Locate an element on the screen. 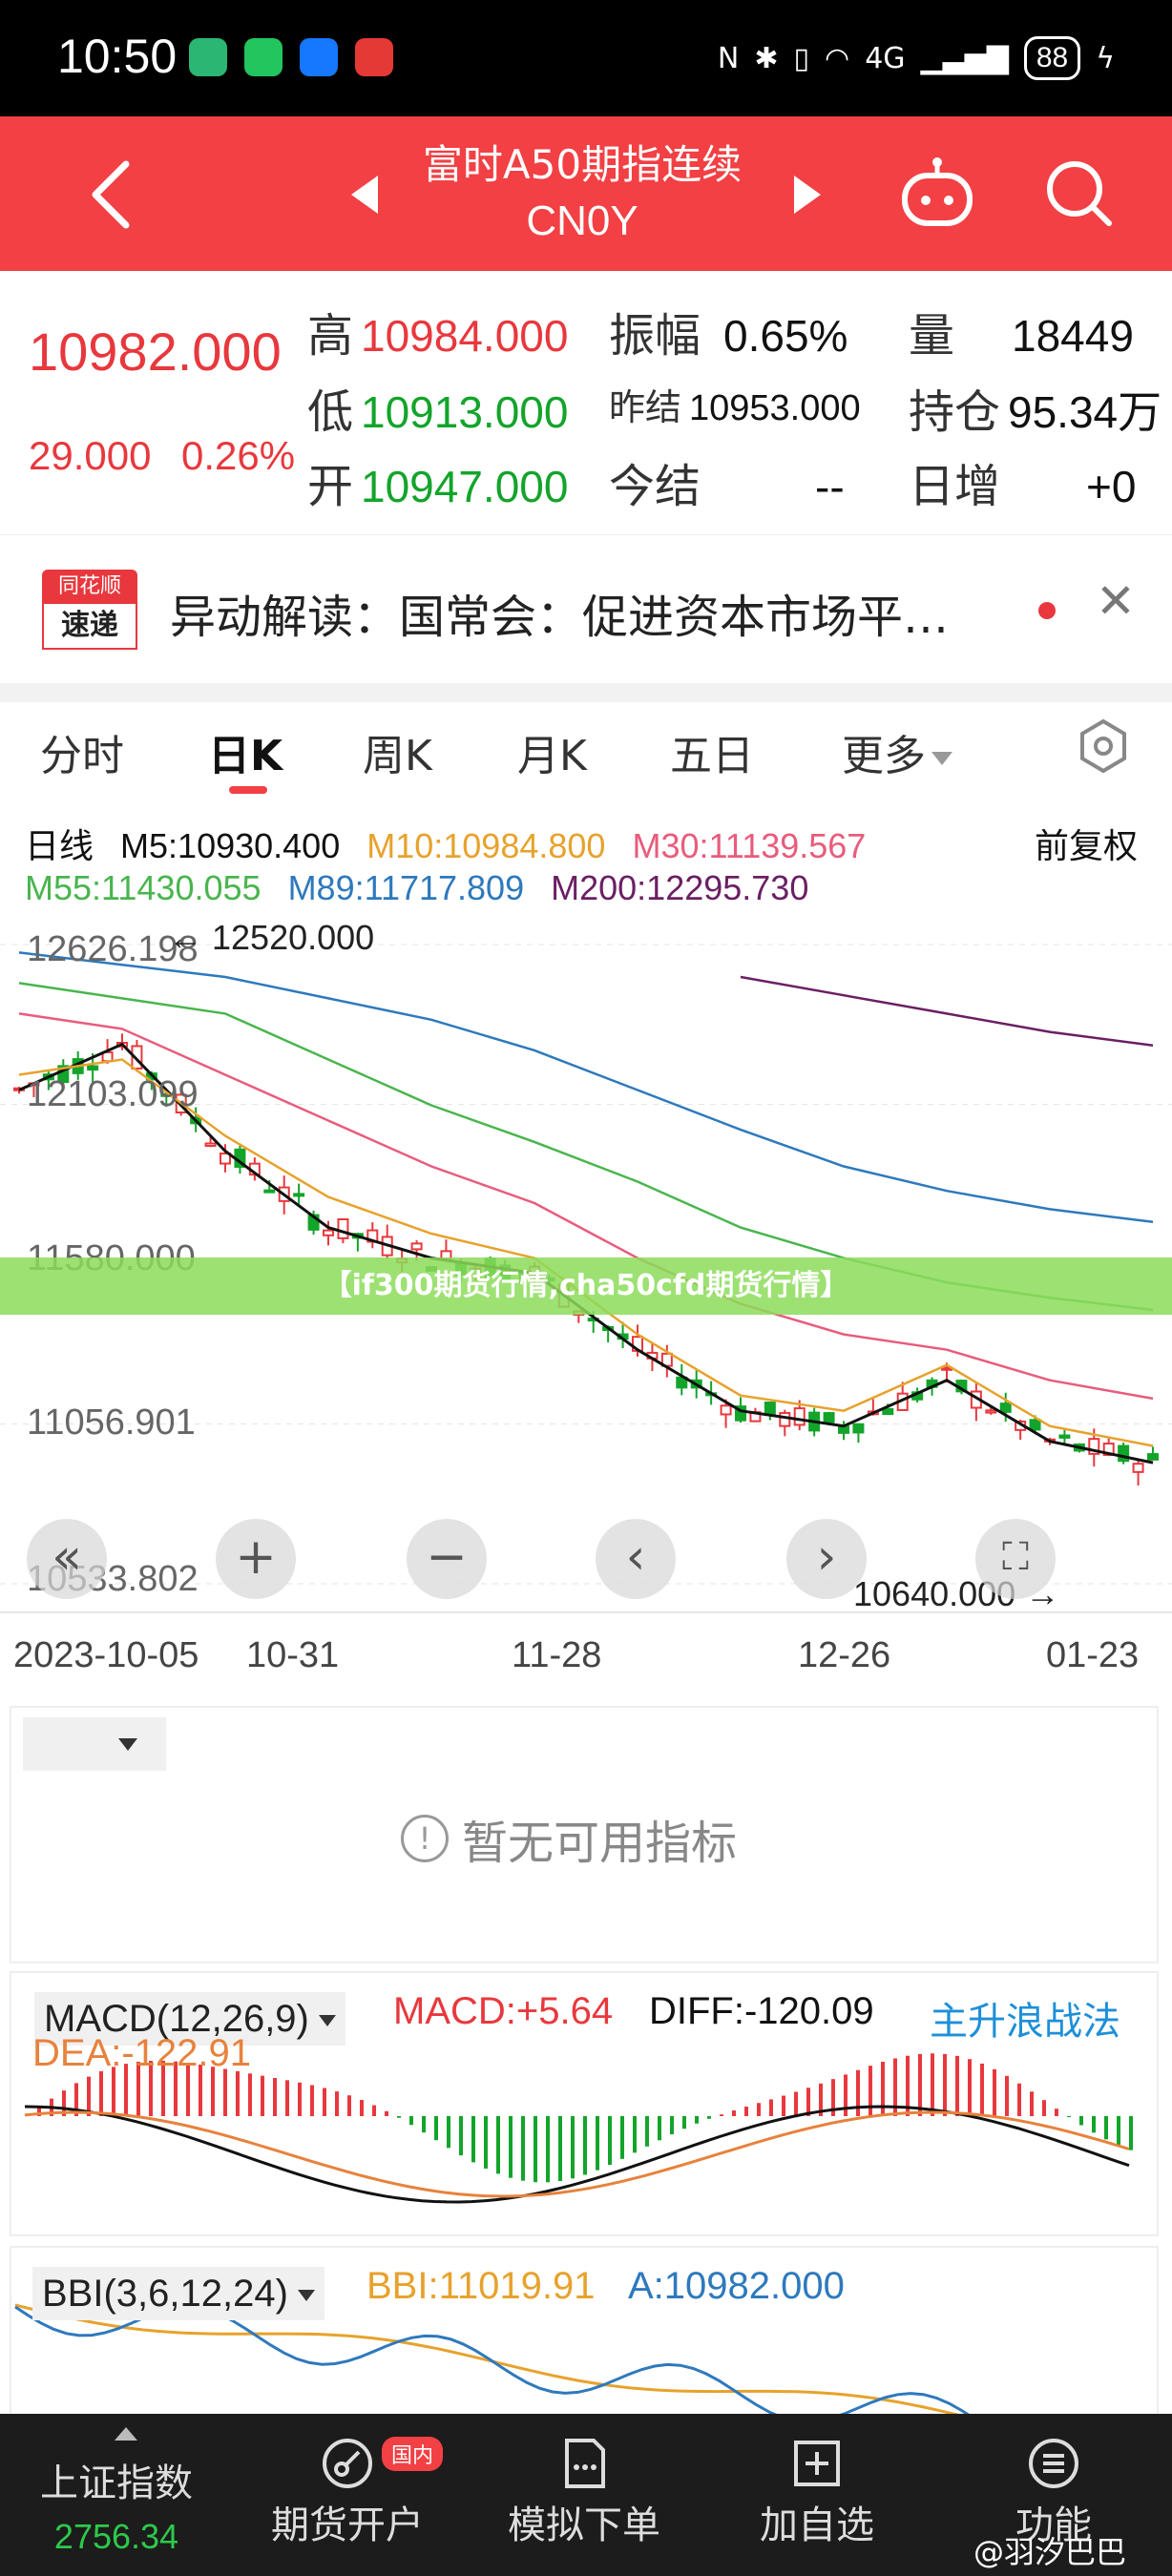 This screenshot has width=1172, height=2576. menu-circle-icon is located at coordinates (1053, 2463).